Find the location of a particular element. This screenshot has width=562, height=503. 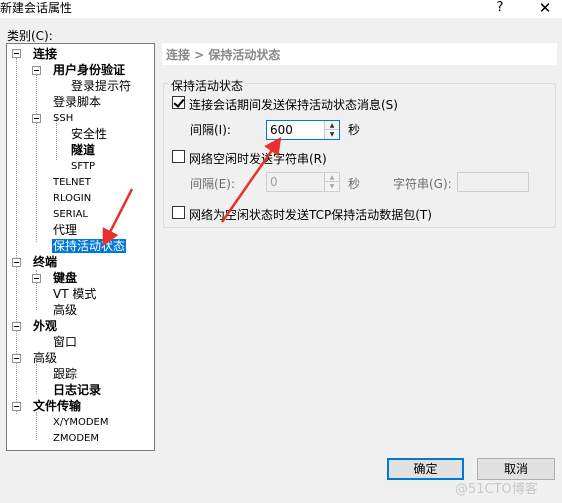

interval2-label: 间隔(E): is located at coordinates (212, 184).